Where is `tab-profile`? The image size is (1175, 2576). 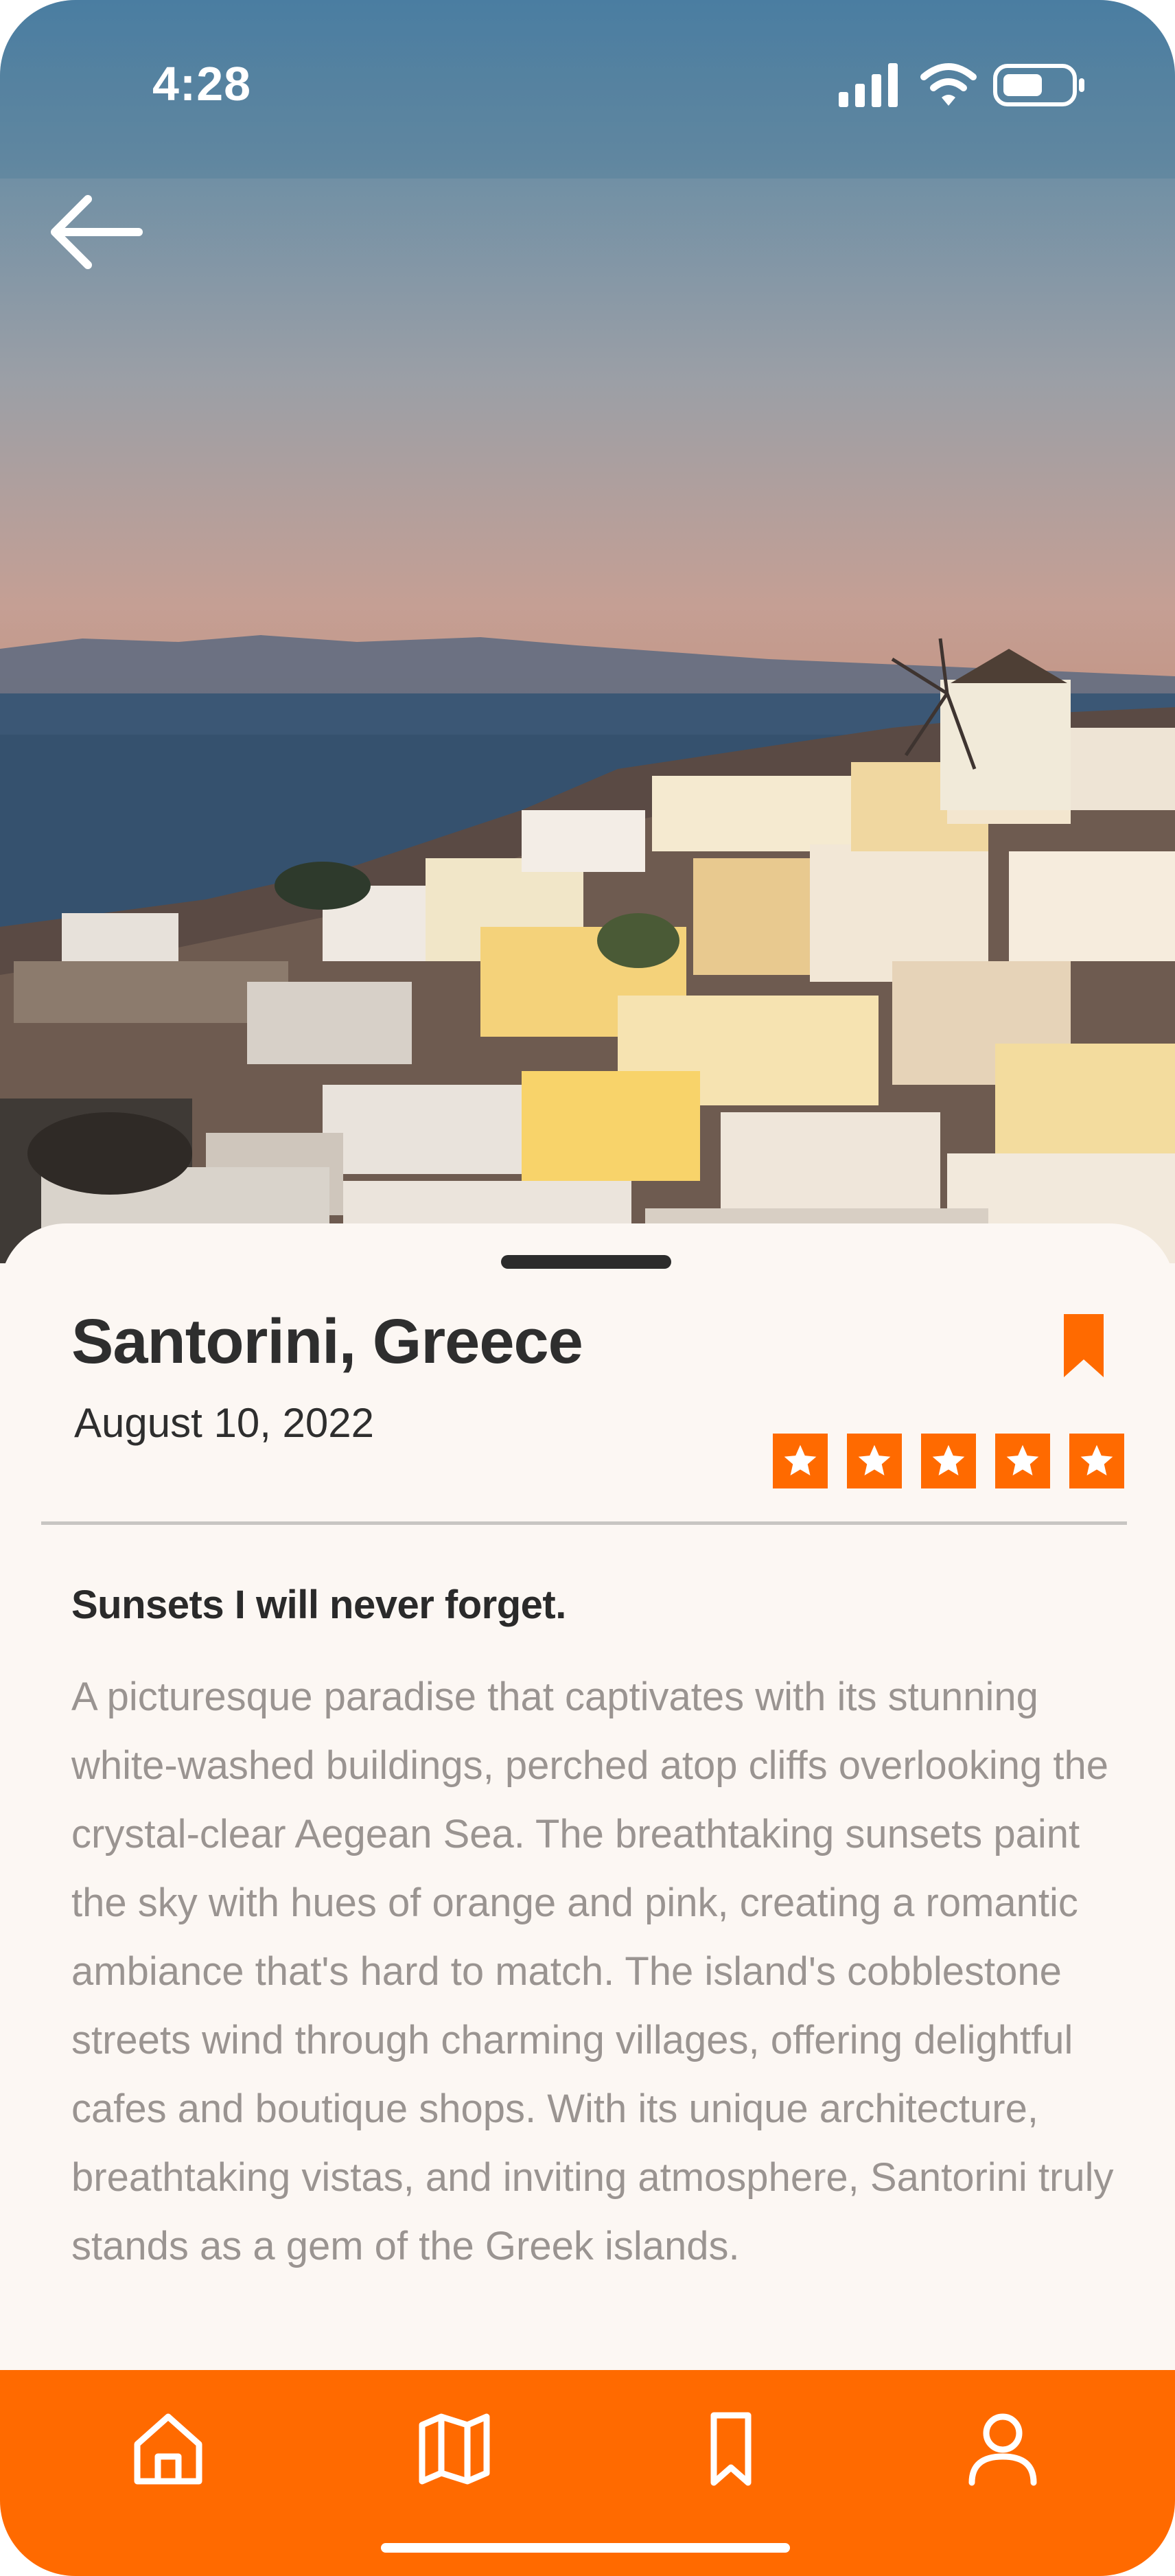
tab-profile is located at coordinates (1002, 2449).